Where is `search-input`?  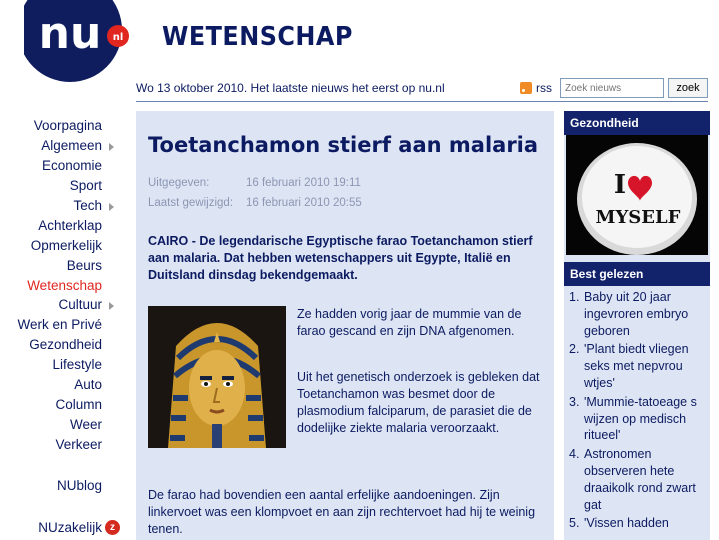 search-input is located at coordinates (612, 88).